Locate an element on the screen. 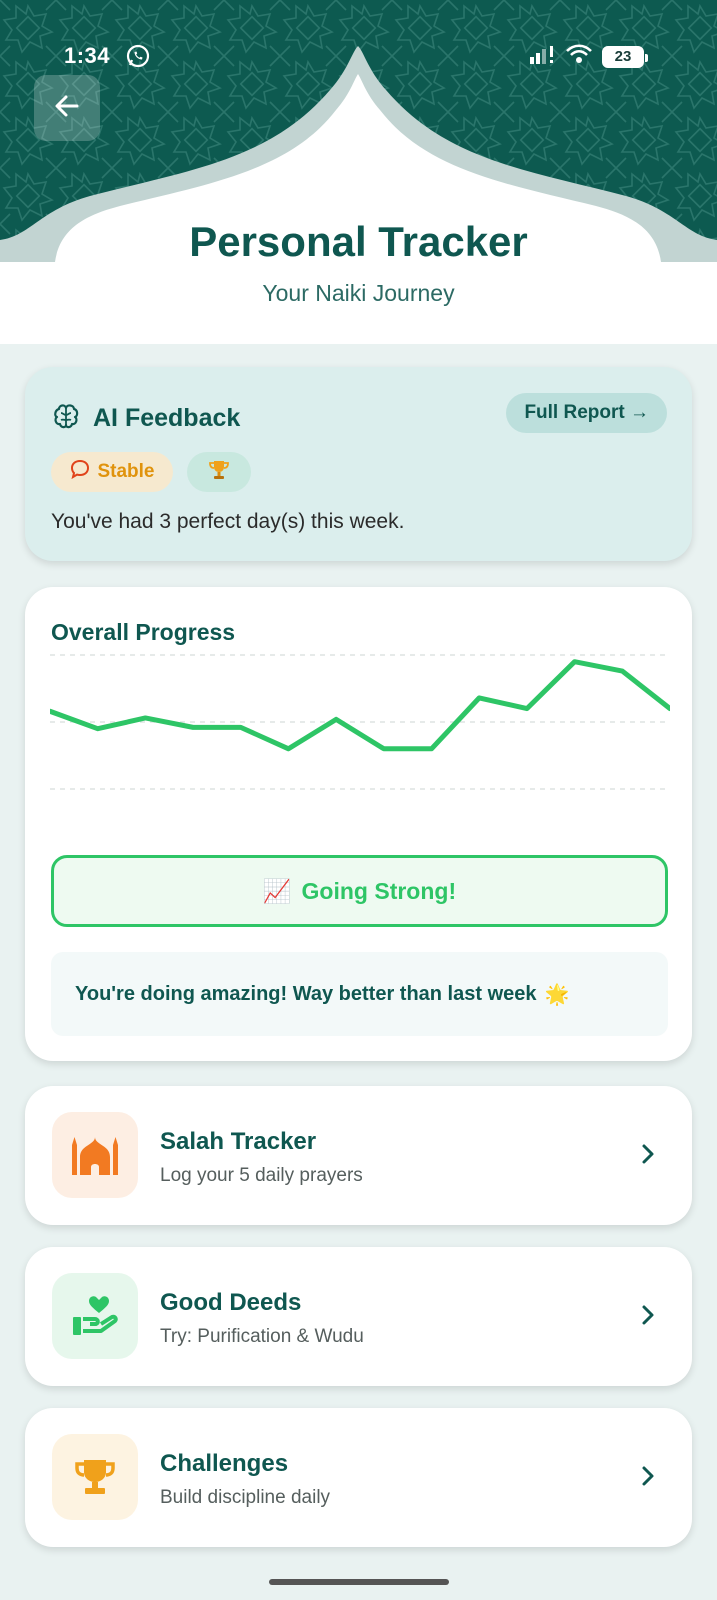 This screenshot has height=1600, width=717. page-subtitle: Your Naiki Journey is located at coordinates (358, 293).